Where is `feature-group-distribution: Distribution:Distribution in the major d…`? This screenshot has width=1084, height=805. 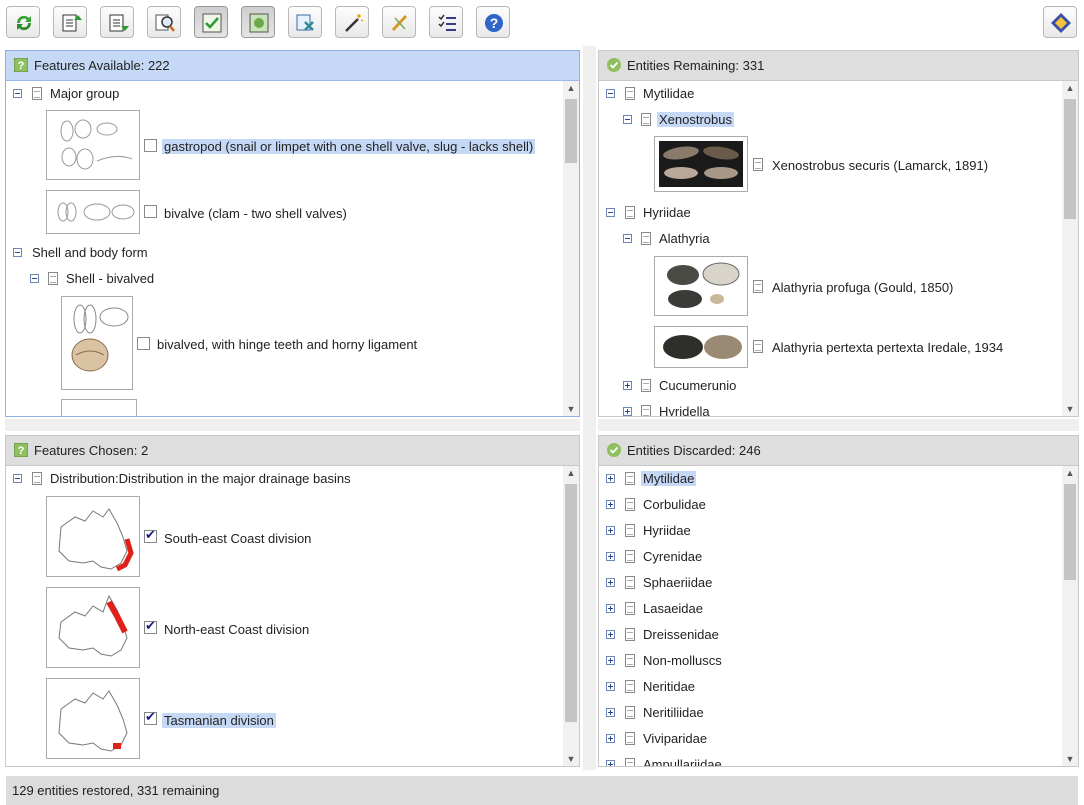
feature-group-distribution: Distribution:Distribution in the major d… is located at coordinates (200, 479).